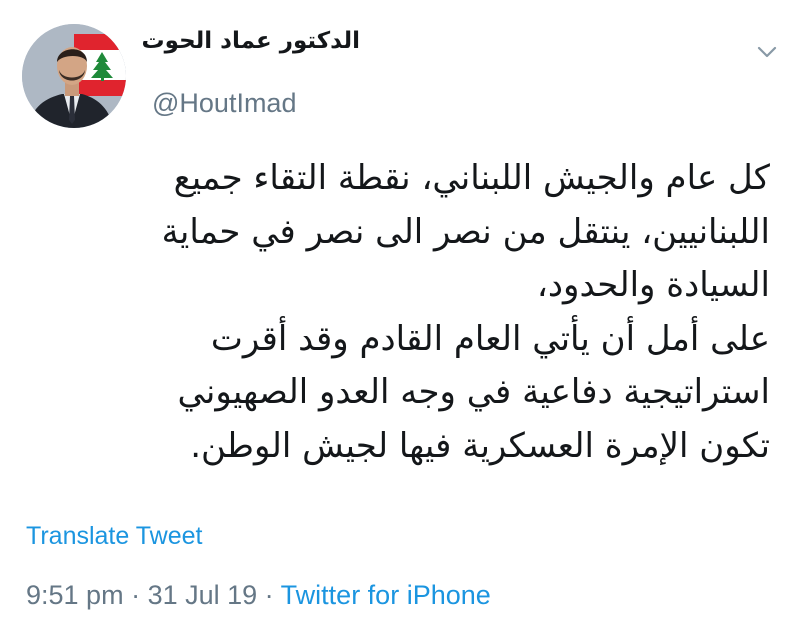 This screenshot has width=800, height=637. Describe the element at coordinates (653, 285) in the screenshot. I see `tweet-text-line: السيادة والحدود،` at that location.